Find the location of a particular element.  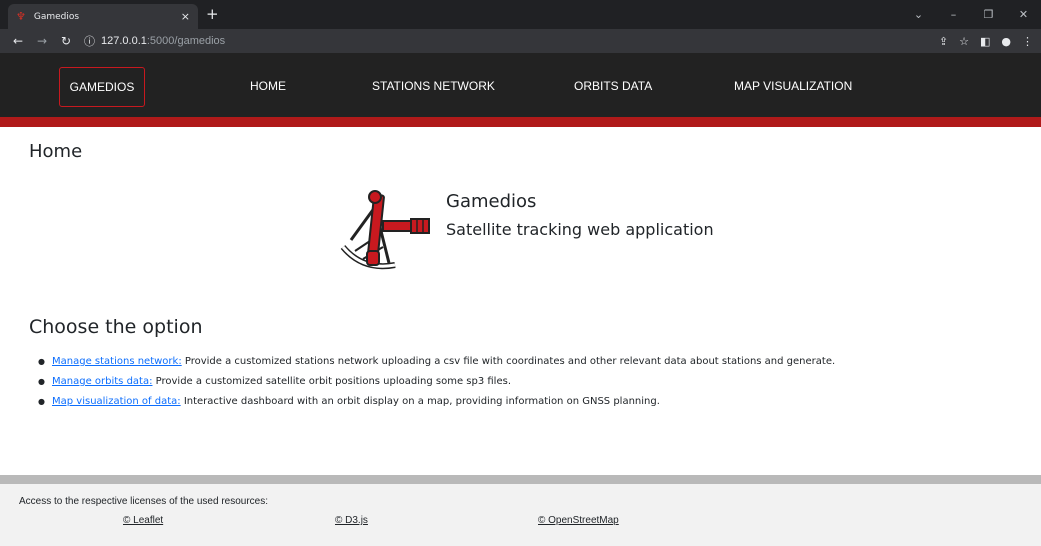

toolbar-icons: ⇪ ☆ ◧ ● ⋮ is located at coordinates (986, 41).